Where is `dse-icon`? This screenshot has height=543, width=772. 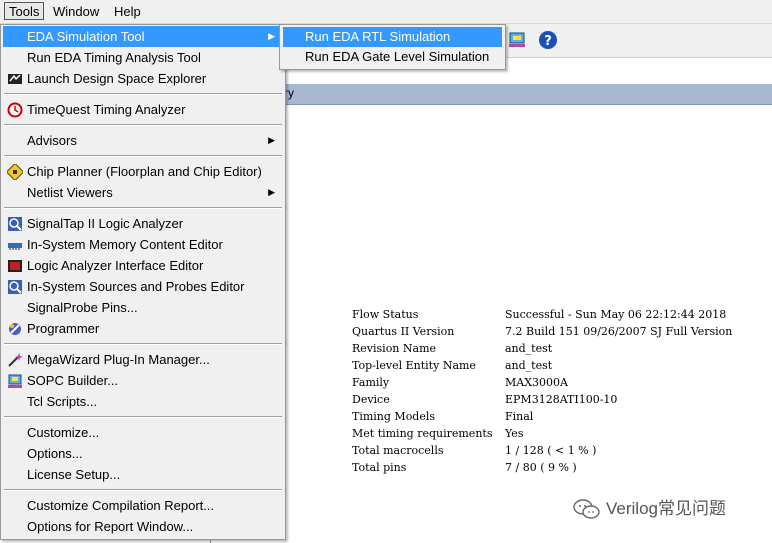
dse-icon is located at coordinates (15, 79).